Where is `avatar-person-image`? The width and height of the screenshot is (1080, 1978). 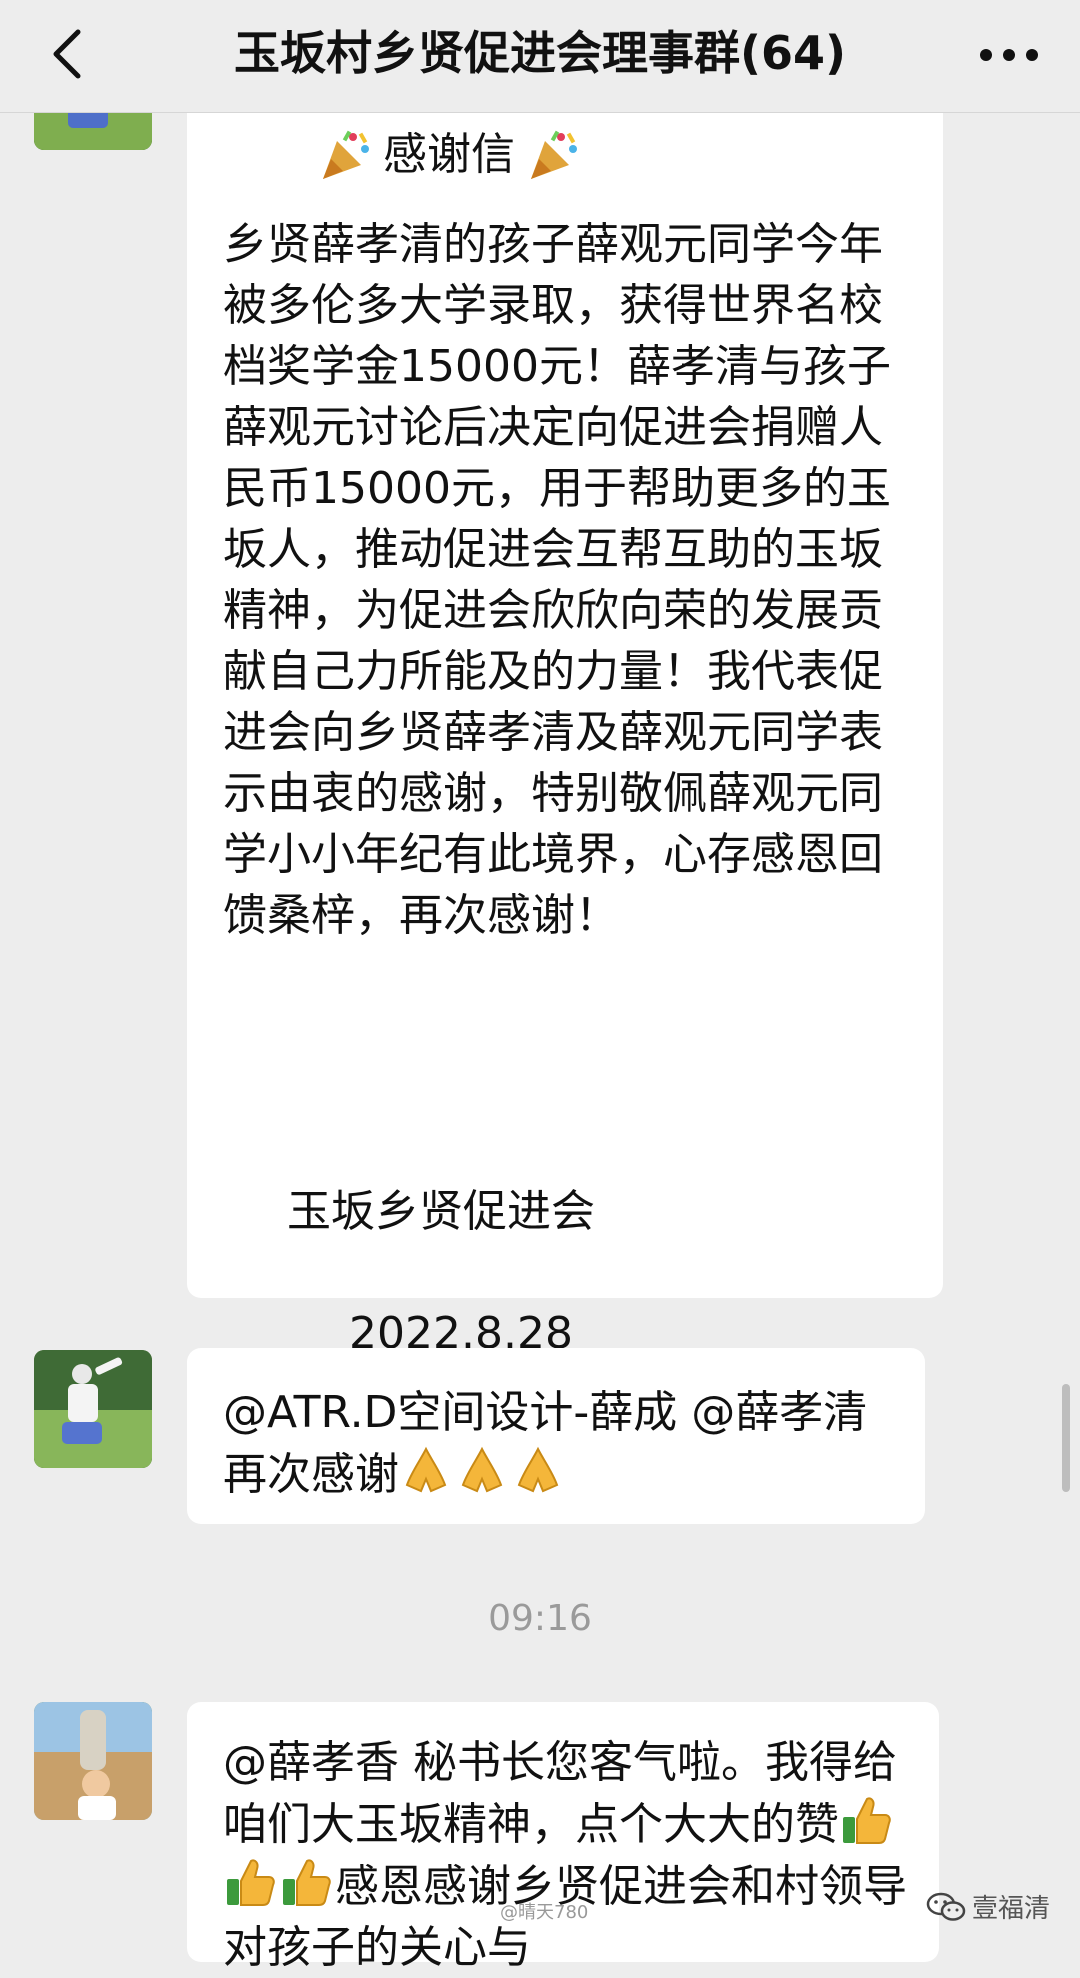 avatar-person-image is located at coordinates (93, 1761).